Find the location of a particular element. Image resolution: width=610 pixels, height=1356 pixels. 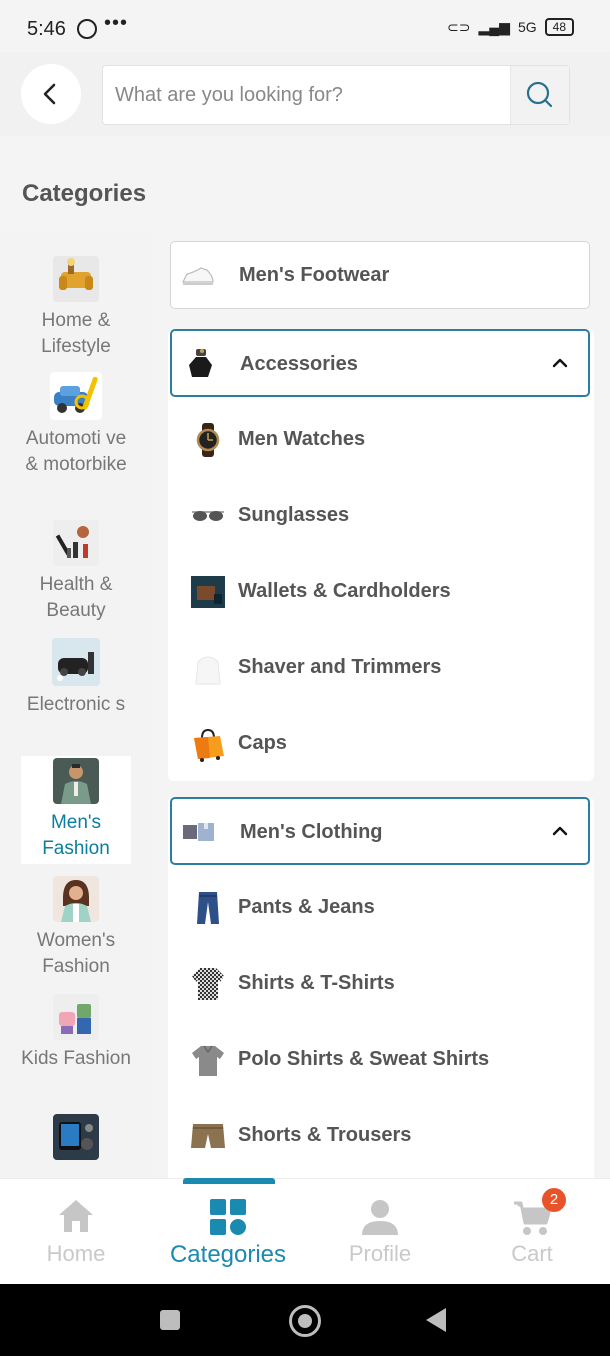

nav-label: Profile is located at coordinates (380, 1253).